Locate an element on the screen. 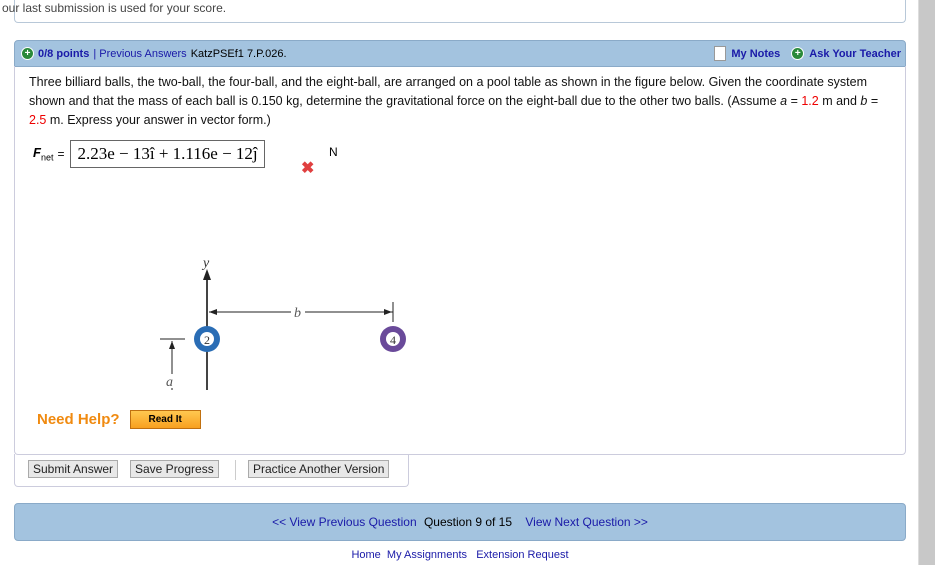 This screenshot has width=935, height=565. extension-request-link: Extension Request is located at coordinates (522, 555).